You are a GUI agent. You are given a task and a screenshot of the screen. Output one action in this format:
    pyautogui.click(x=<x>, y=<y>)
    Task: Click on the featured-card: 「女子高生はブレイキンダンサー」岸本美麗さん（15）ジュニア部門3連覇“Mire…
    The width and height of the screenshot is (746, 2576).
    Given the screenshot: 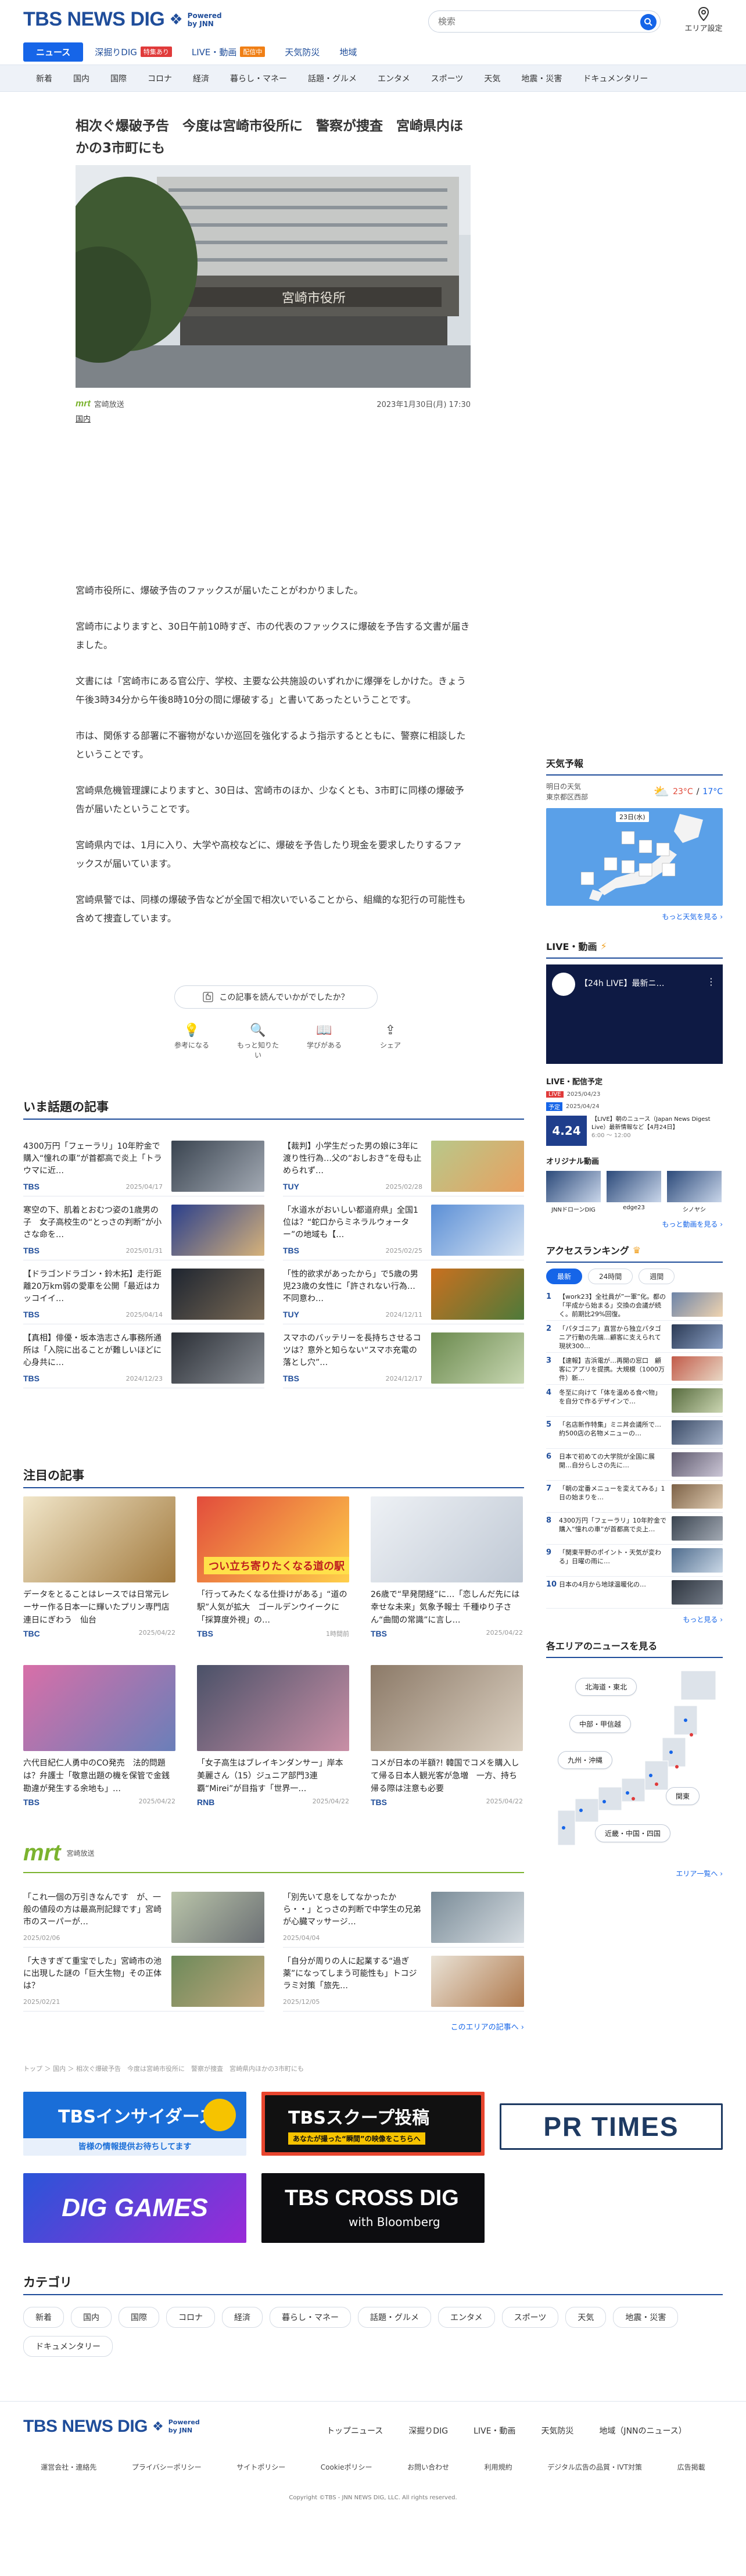 What is the action you would take?
    pyautogui.click(x=273, y=1749)
    